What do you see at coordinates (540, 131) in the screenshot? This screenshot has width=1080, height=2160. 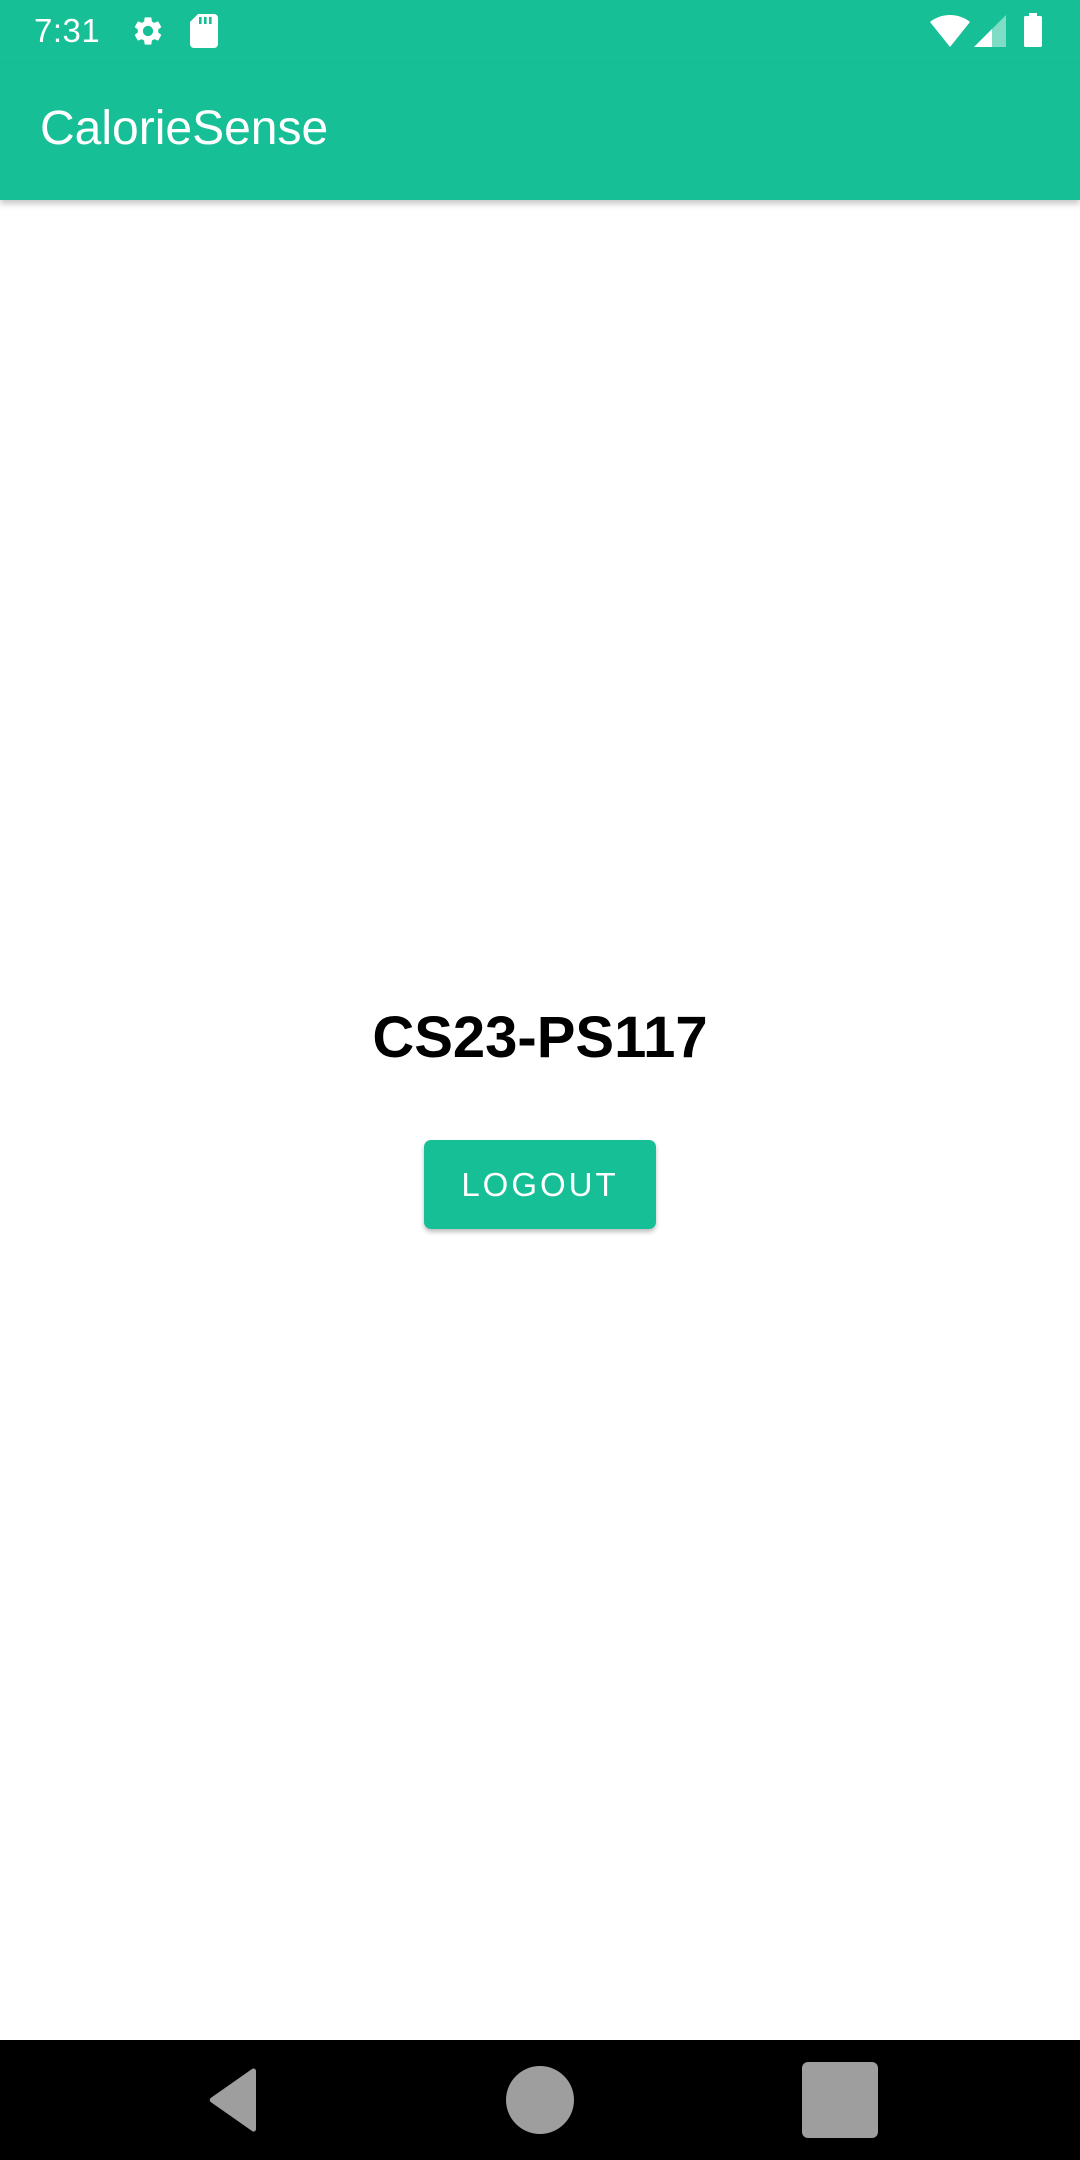 I see `app-bar: CalorieSense` at bounding box center [540, 131].